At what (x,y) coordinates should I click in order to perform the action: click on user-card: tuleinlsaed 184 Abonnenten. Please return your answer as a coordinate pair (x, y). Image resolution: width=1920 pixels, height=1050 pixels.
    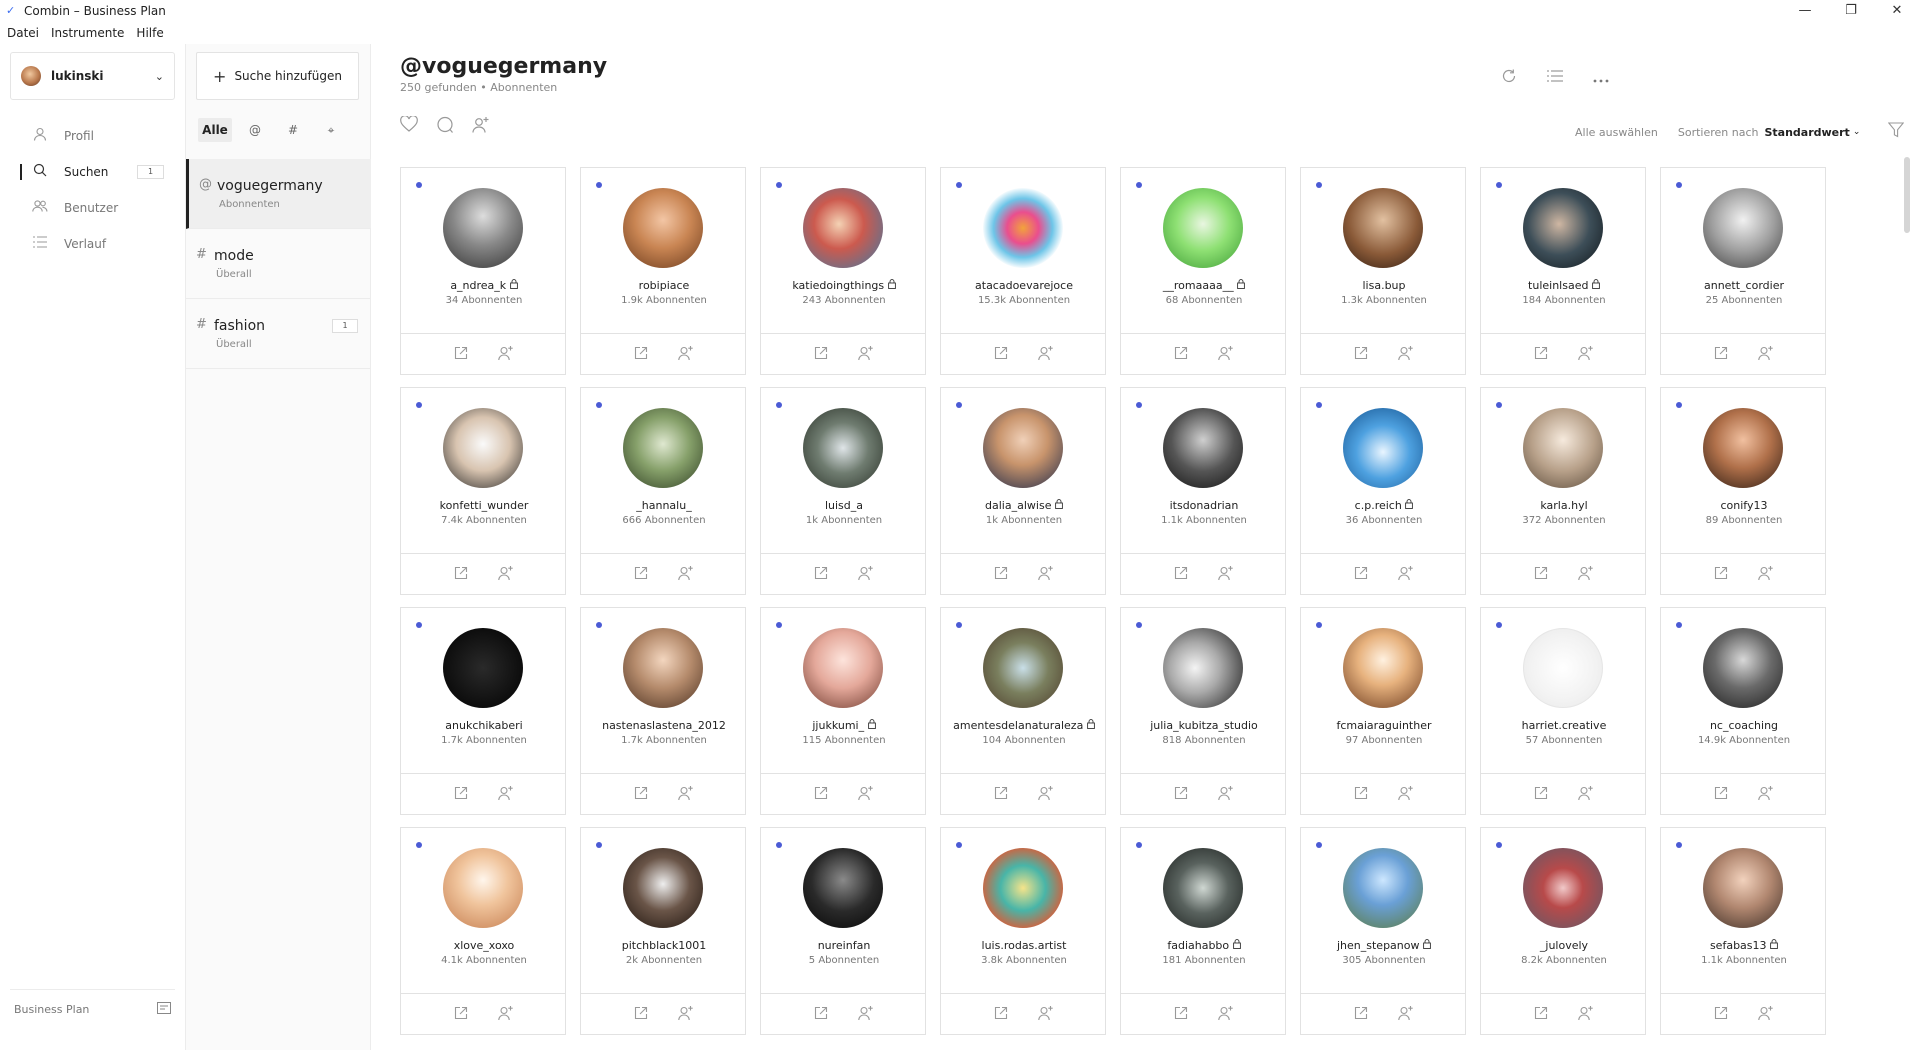
    Looking at the image, I should click on (1563, 271).